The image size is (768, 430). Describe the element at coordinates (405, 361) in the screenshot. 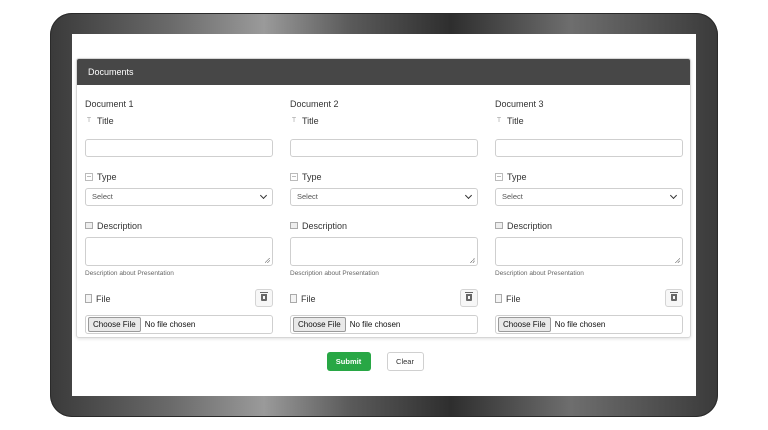

I see `clear-button: Clear` at that location.